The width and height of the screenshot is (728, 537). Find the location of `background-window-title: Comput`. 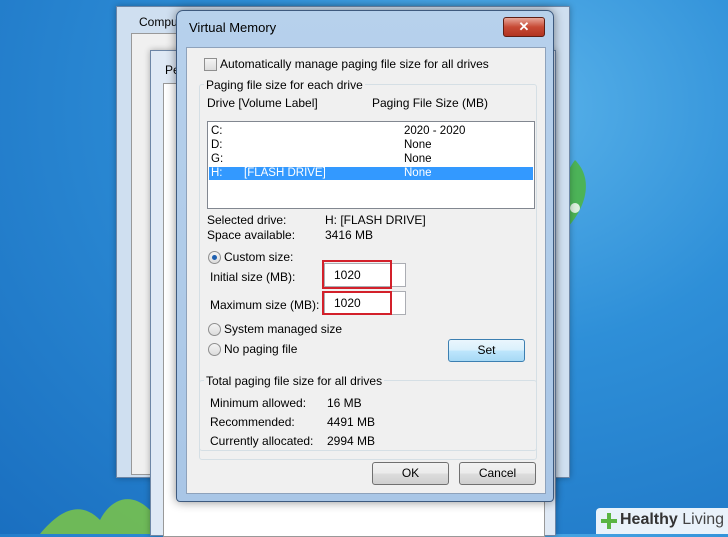

background-window-title: Comput is located at coordinates (160, 22).